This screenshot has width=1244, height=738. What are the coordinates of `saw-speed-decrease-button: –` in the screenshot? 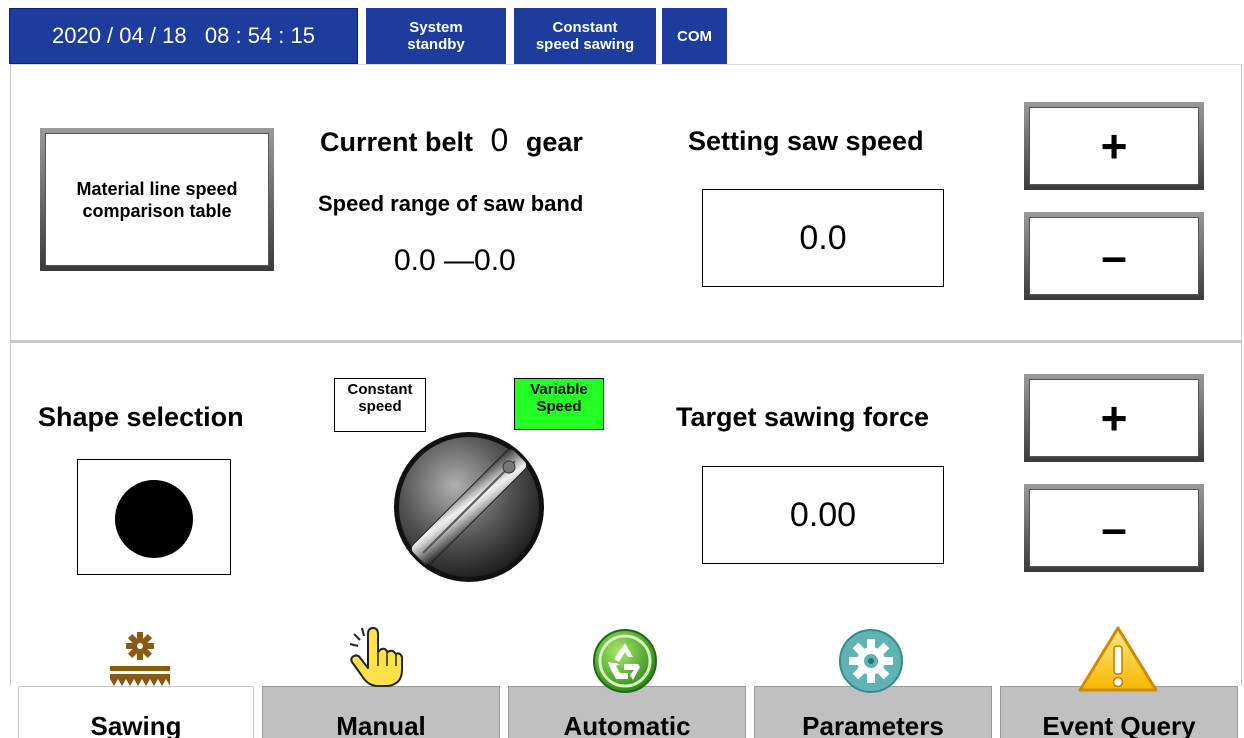 It's located at (1114, 256).